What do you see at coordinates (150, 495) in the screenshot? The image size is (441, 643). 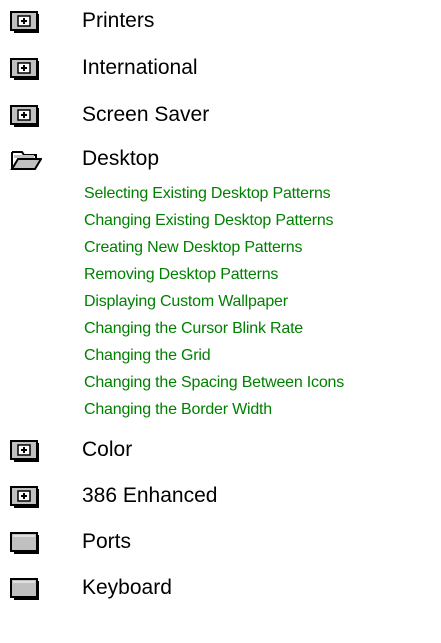 I see `tree-node-label: 386 Enhanced` at bounding box center [150, 495].